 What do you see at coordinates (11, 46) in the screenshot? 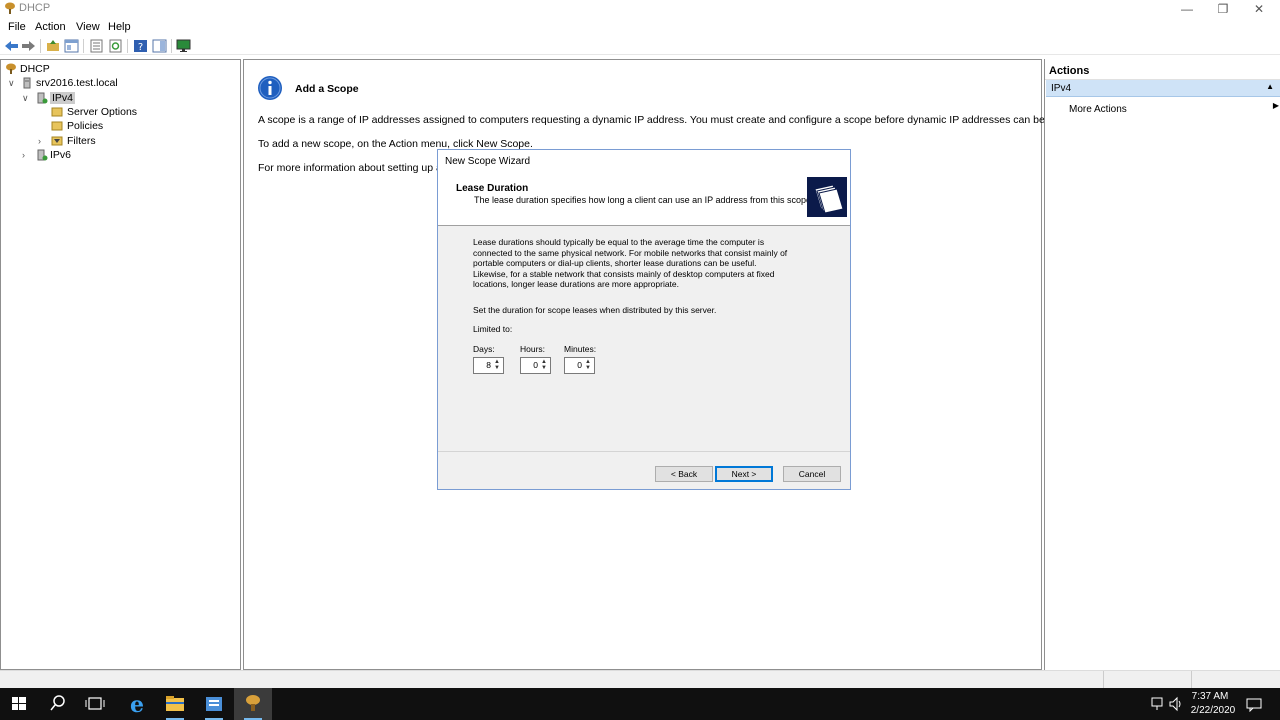
I see `back-arrow-icon` at bounding box center [11, 46].